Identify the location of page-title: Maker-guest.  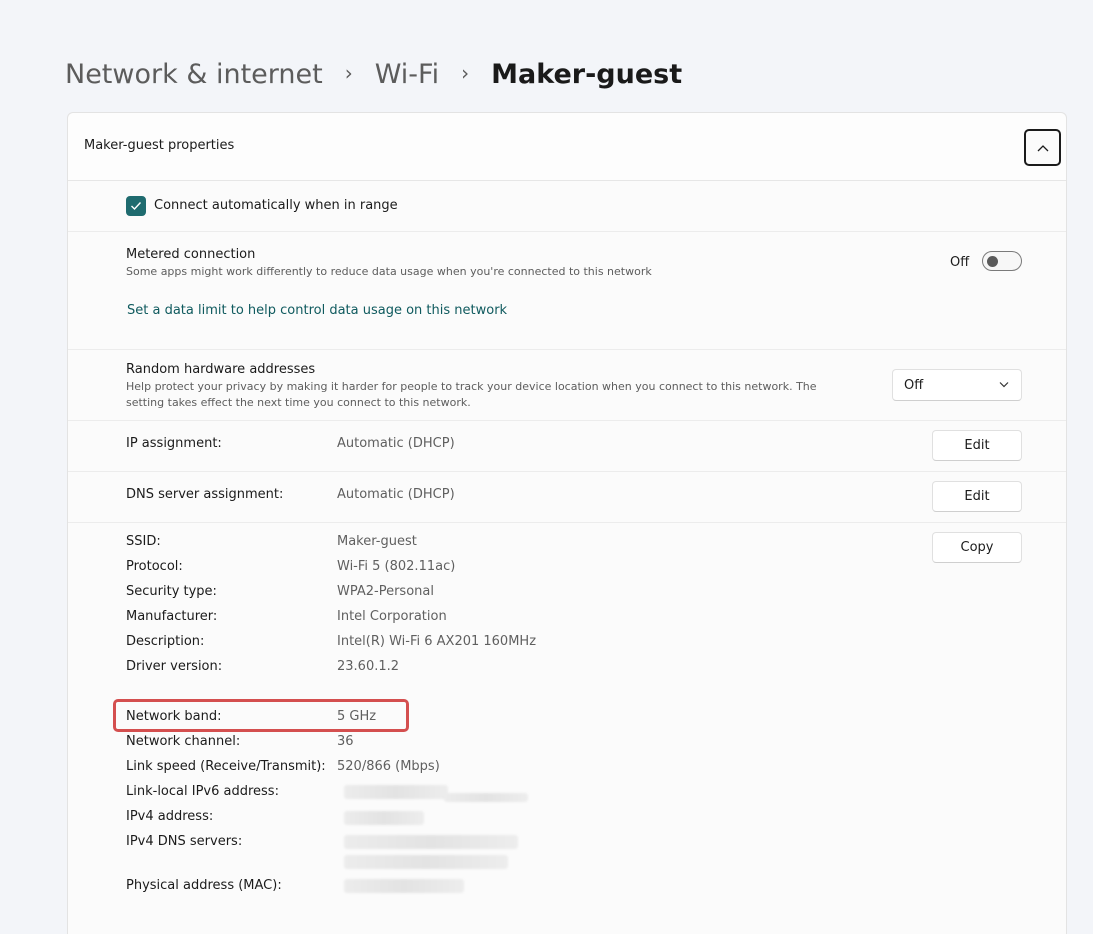
(587, 74).